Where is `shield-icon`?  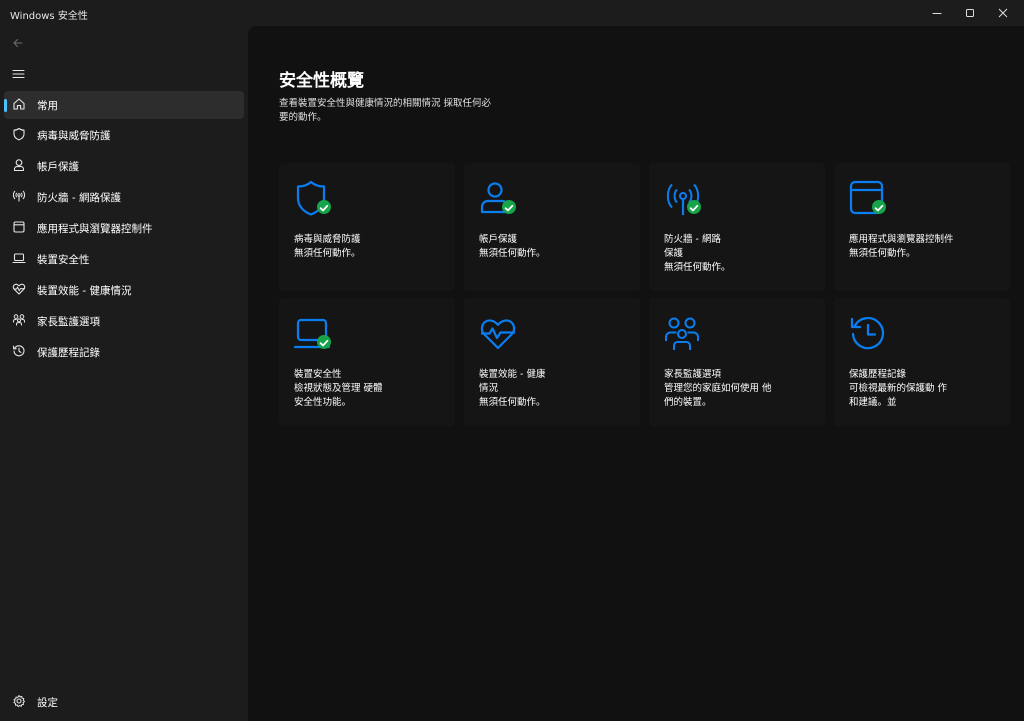 shield-icon is located at coordinates (19, 134).